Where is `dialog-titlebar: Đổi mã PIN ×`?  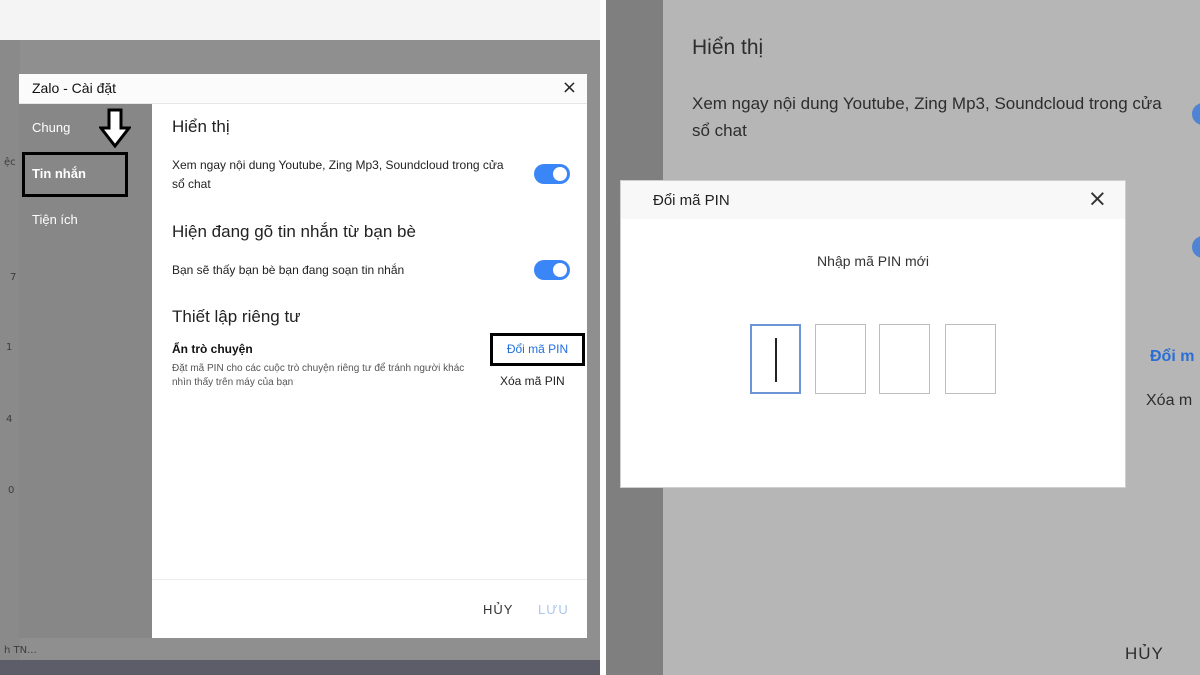
dialog-titlebar: Đổi mã PIN × is located at coordinates (873, 200).